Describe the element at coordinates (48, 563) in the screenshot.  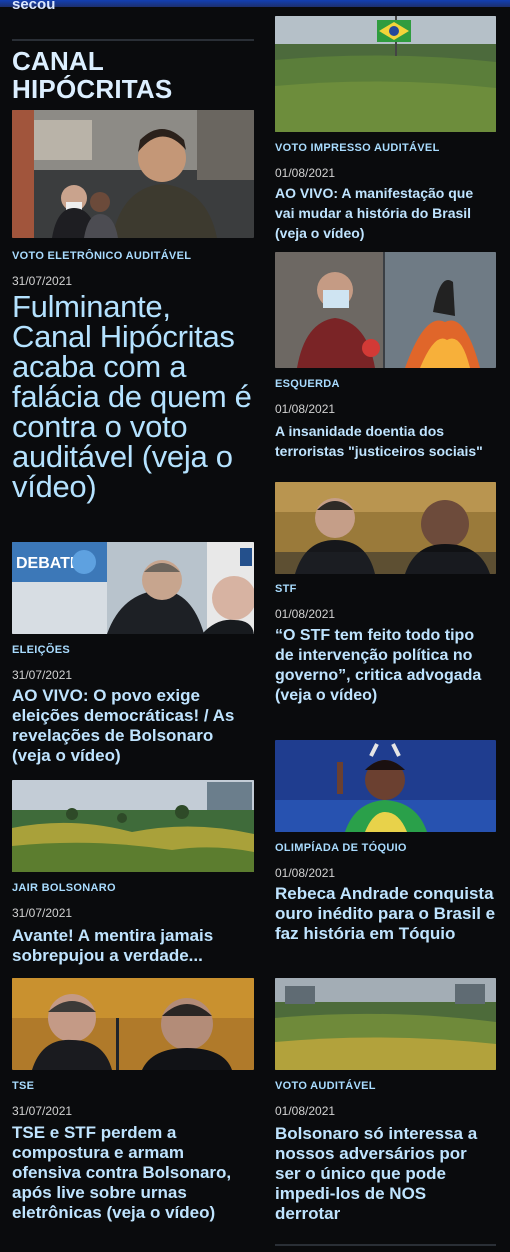
I see `svg-text: DEBATE` at that location.